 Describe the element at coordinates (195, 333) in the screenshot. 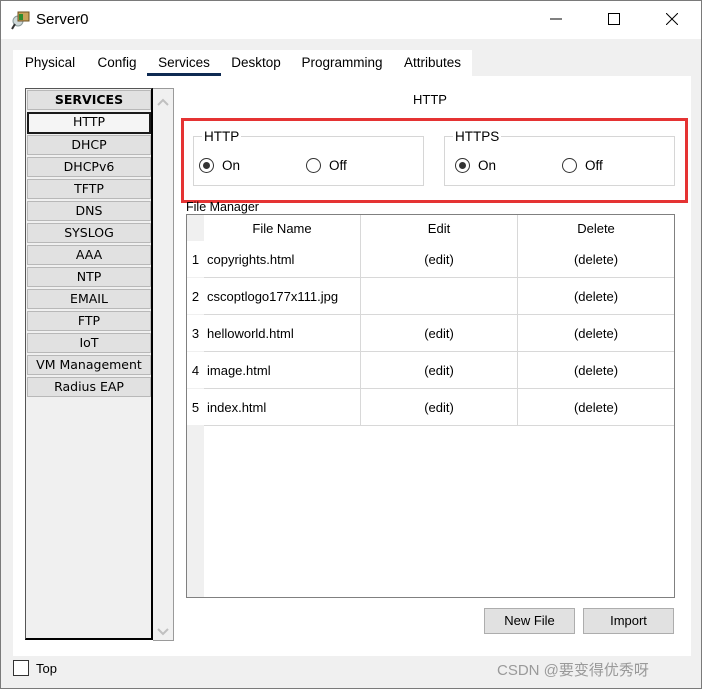

I see `row-number: 3` at that location.